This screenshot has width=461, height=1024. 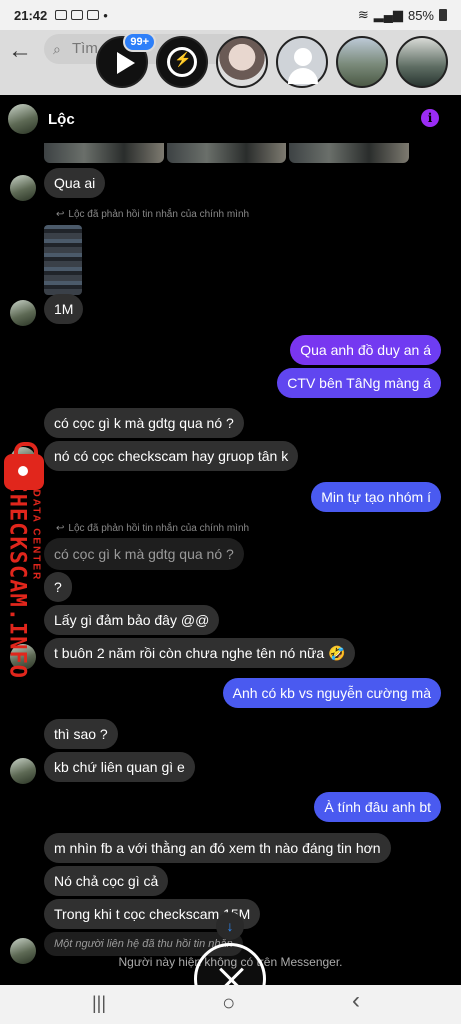 What do you see at coordinates (64, 309) in the screenshot?
I see `message-incoming: 1M` at bounding box center [64, 309].